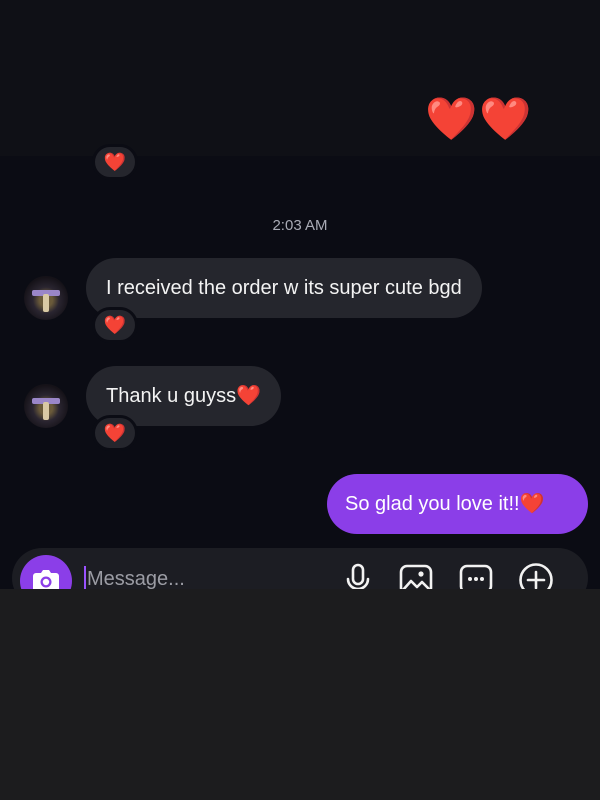  Describe the element at coordinates (300, 225) in the screenshot. I see `message-timestamp: 2:03 AM` at that location.